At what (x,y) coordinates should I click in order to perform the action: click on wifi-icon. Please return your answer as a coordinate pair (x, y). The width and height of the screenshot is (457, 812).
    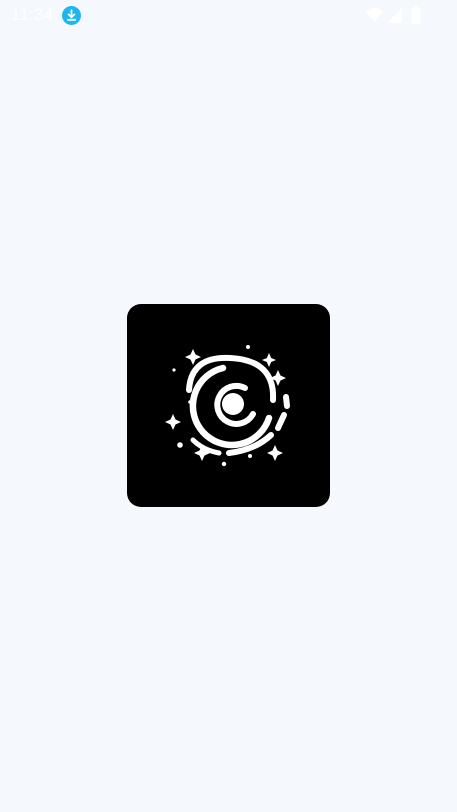
    Looking at the image, I should click on (374, 15).